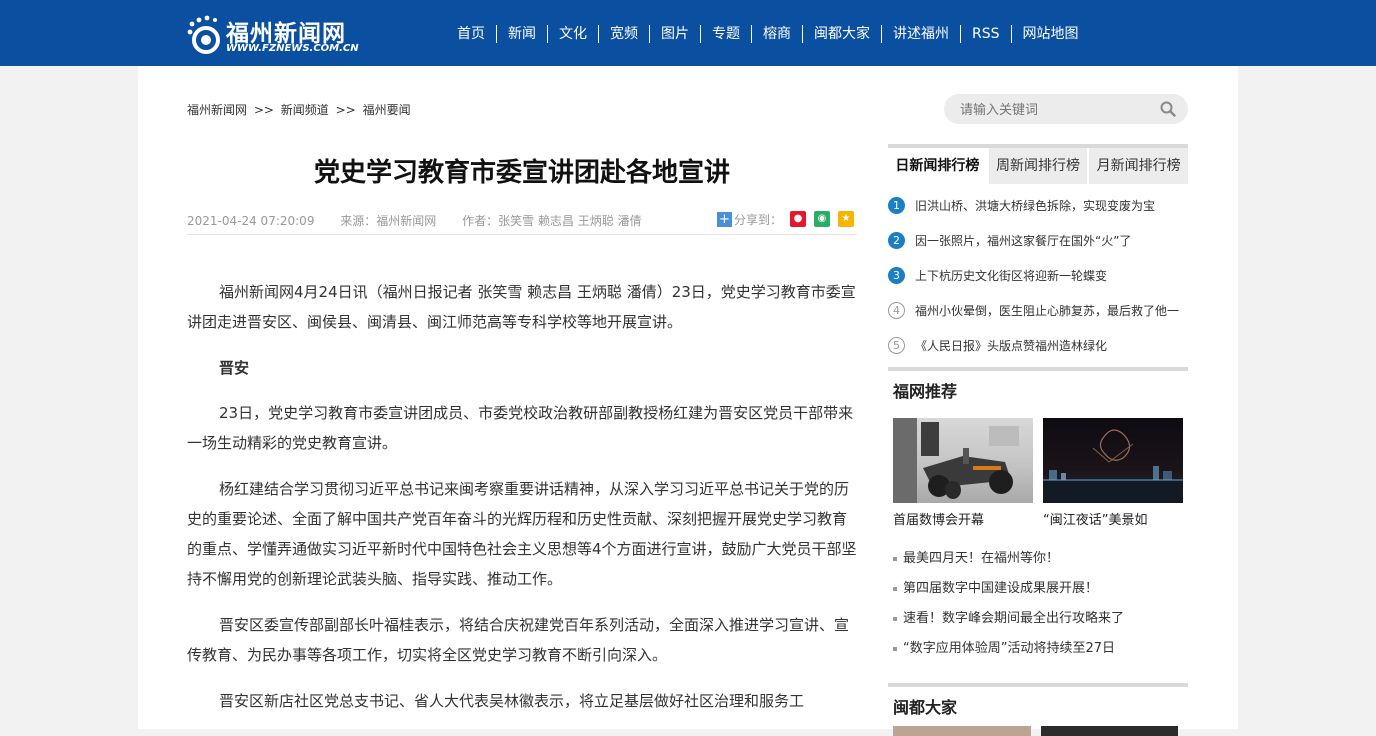  I want to click on section-title: 闽都大家, so click(925, 707).